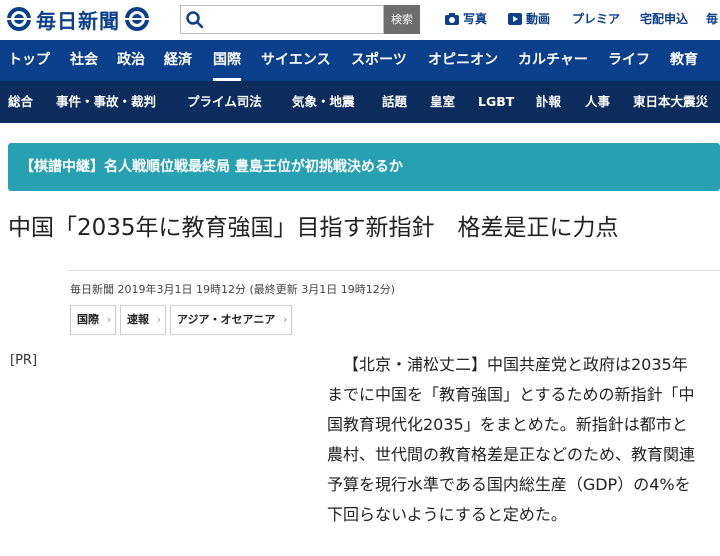  I want to click on nav-item-science: サイエンス, so click(296, 60).